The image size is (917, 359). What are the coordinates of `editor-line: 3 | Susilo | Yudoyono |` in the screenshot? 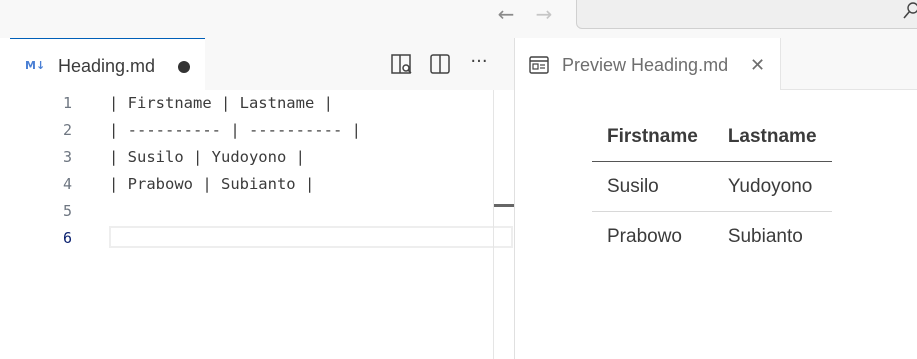 It's located at (262, 157).